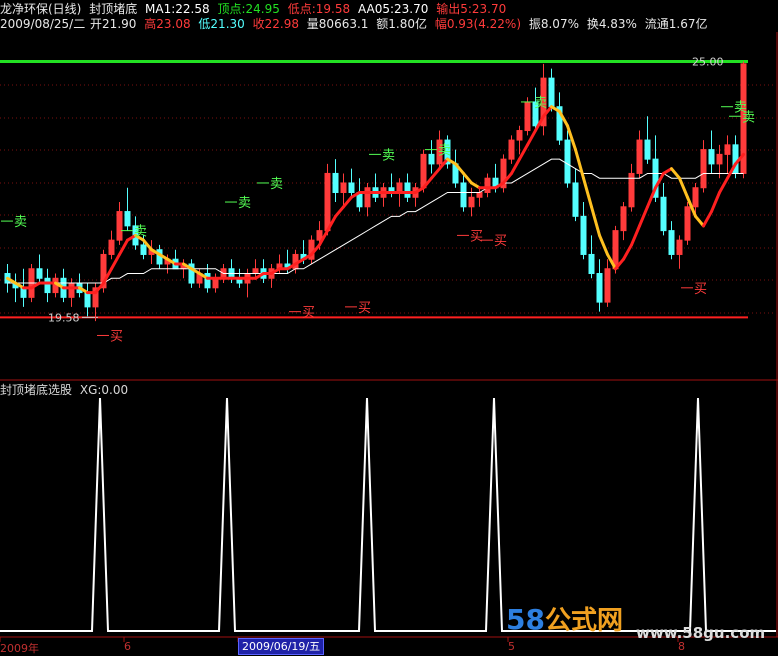 The width and height of the screenshot is (778, 656). Describe the element at coordinates (388, 155) in the screenshot. I see `sell-label-4: 卖` at that location.